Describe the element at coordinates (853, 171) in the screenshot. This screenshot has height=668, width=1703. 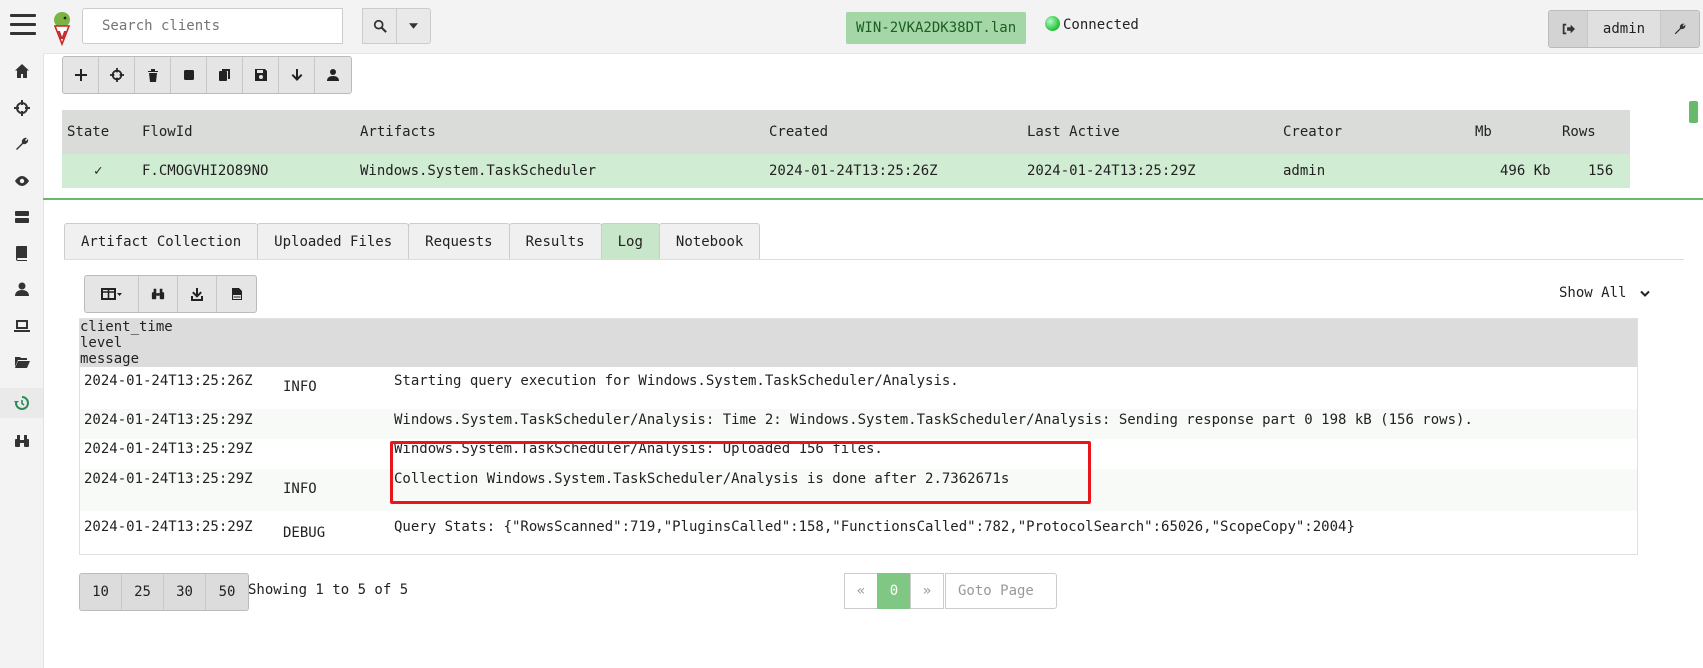
I see `created-cell: 2024-01-24T13:25:26Z` at that location.